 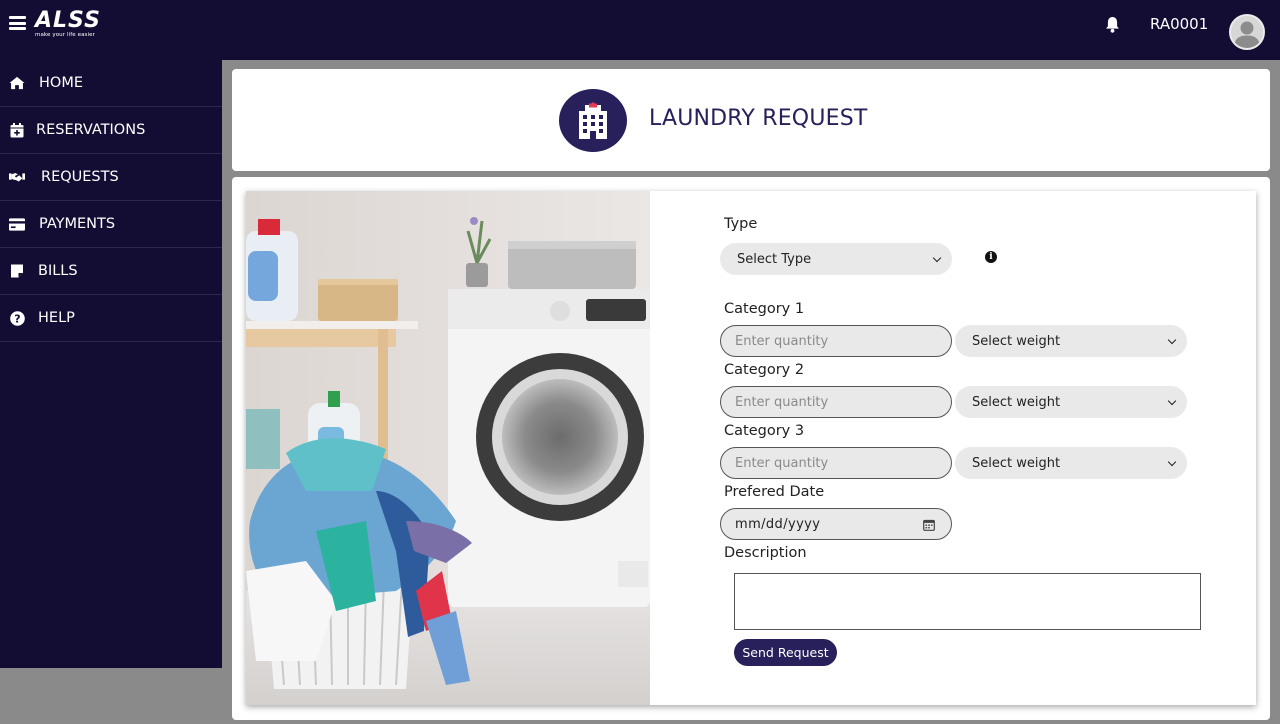 What do you see at coordinates (17, 23) in the screenshot?
I see `hamburger-menu-icon` at bounding box center [17, 23].